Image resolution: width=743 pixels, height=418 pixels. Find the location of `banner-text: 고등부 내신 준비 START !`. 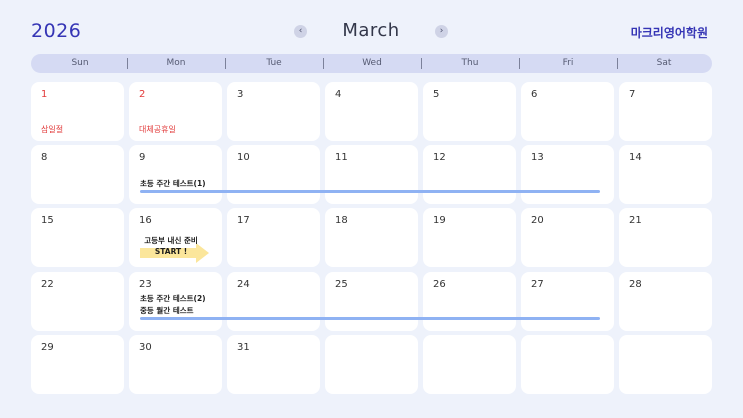

banner-text: 고등부 내신 준비 START ! is located at coordinates (171, 246).